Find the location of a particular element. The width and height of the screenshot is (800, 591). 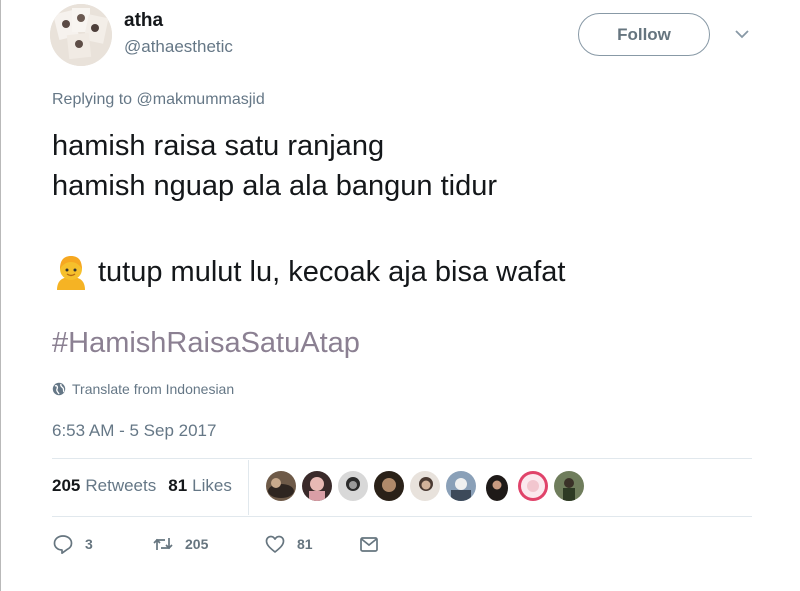

tweet-line-1: hamish raisa satu ranjang is located at coordinates (218, 146).